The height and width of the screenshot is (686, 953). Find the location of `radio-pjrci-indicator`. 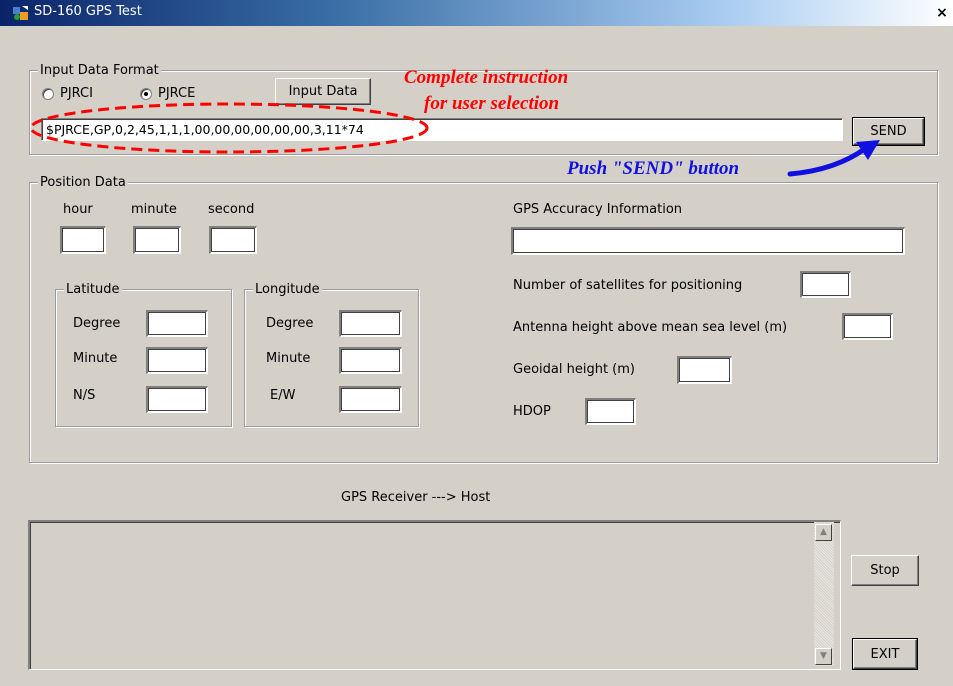

radio-pjrci-indicator is located at coordinates (48, 93).